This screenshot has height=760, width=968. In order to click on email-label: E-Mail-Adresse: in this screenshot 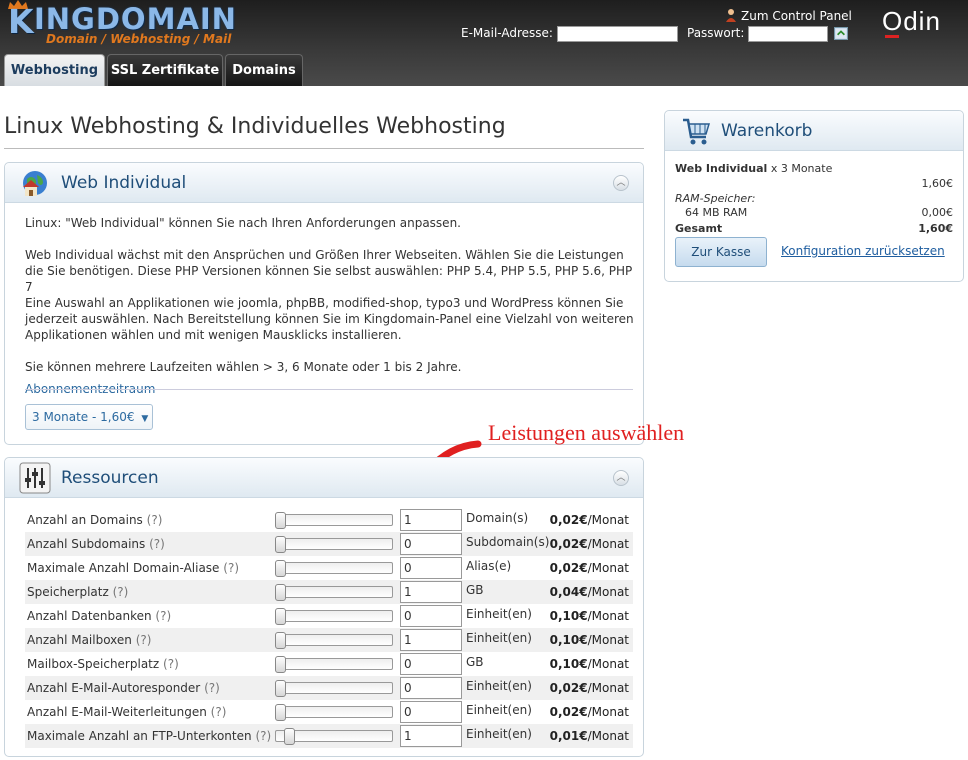, I will do `click(507, 33)`.